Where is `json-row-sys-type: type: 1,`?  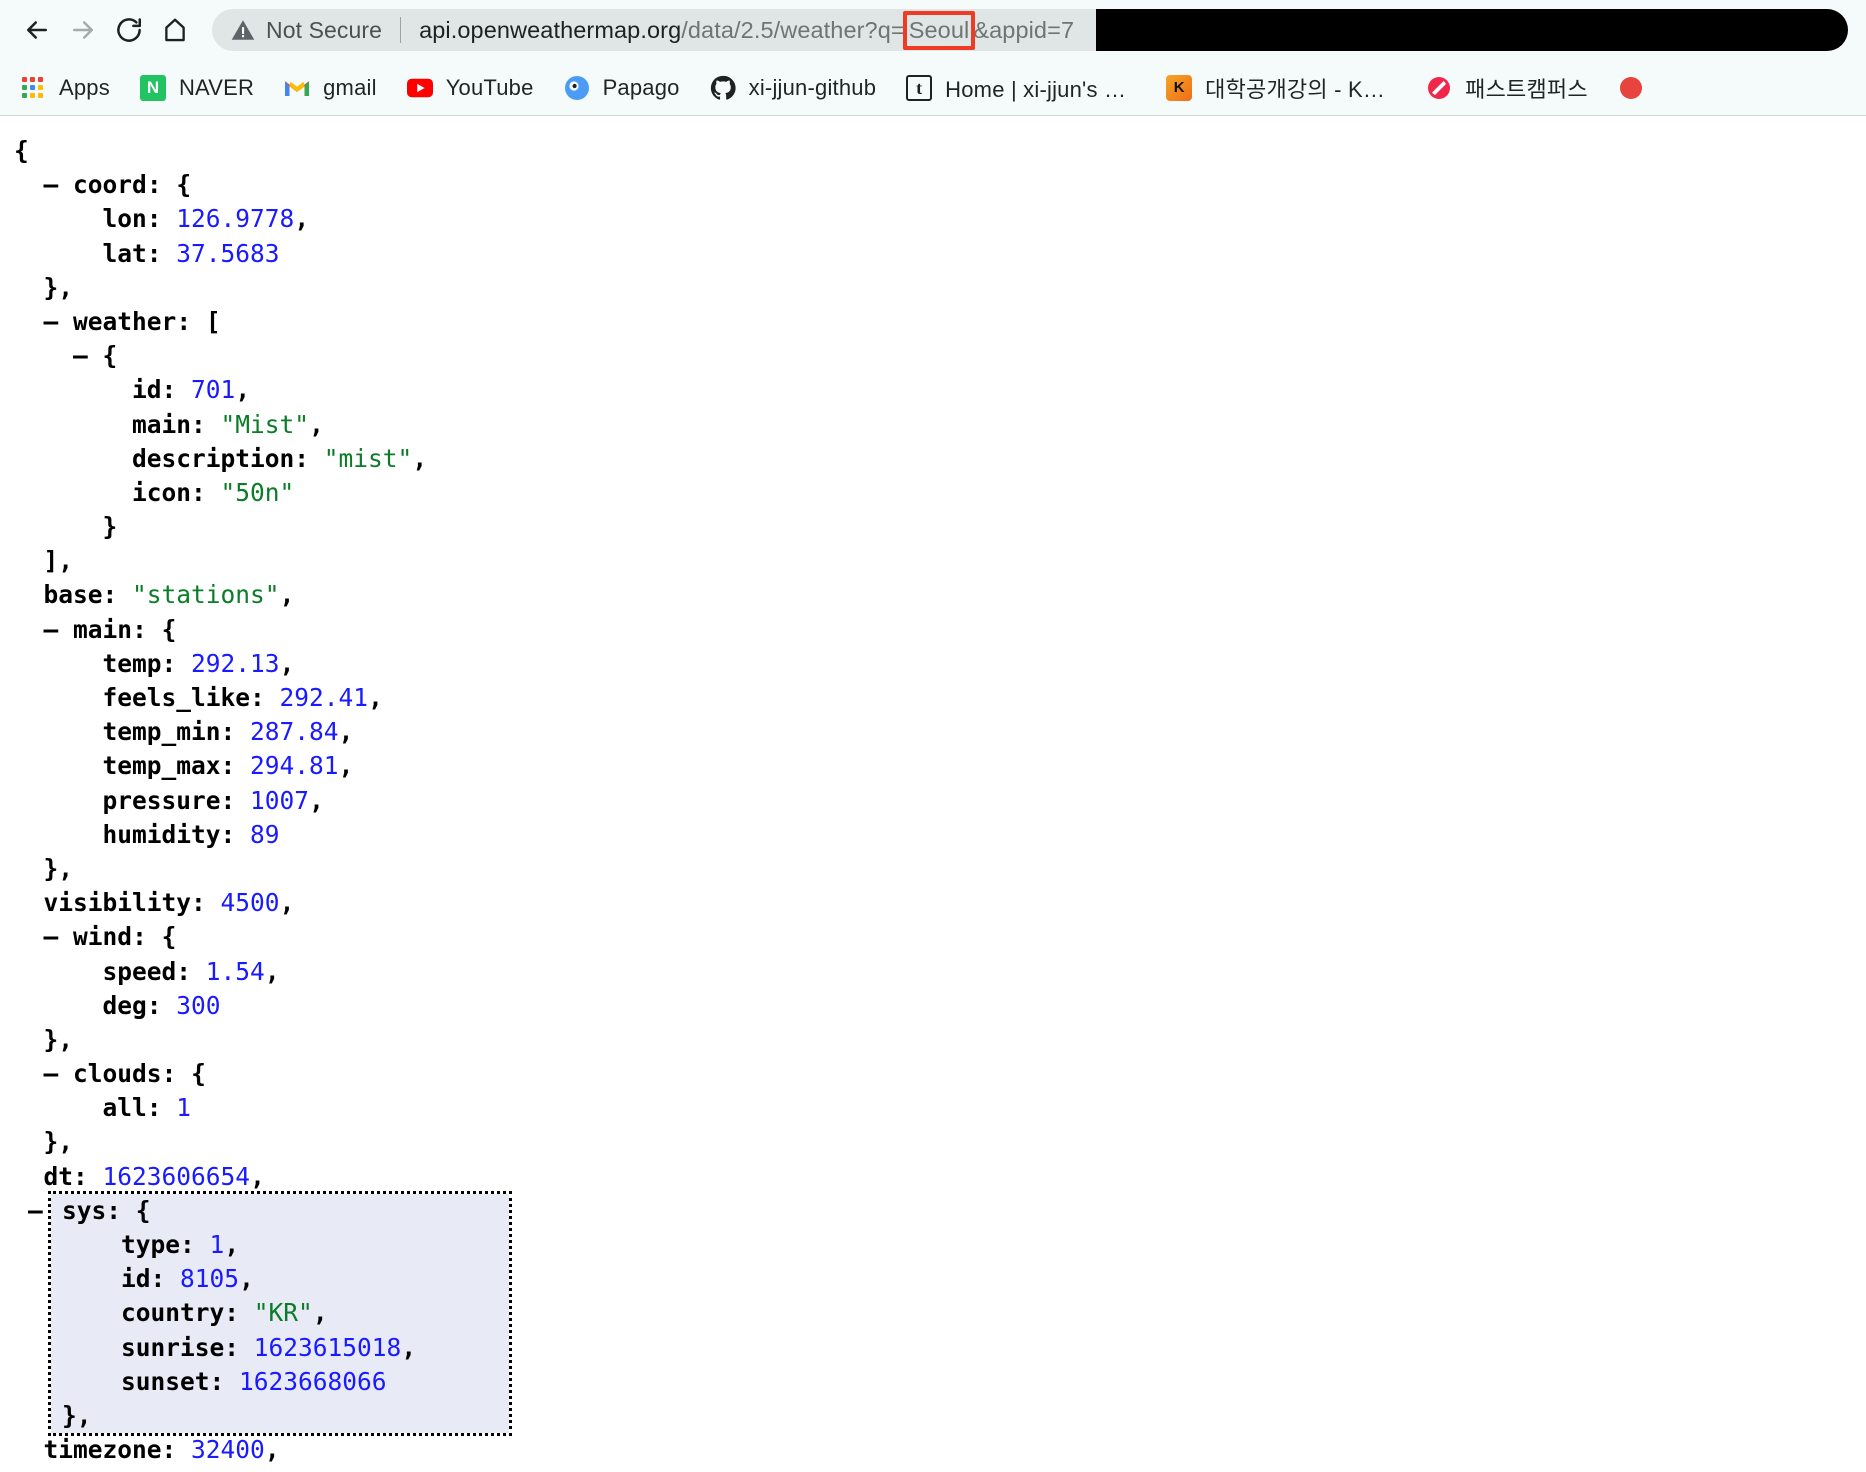
json-row-sys-type: type: 1, is located at coordinates (180, 1244).